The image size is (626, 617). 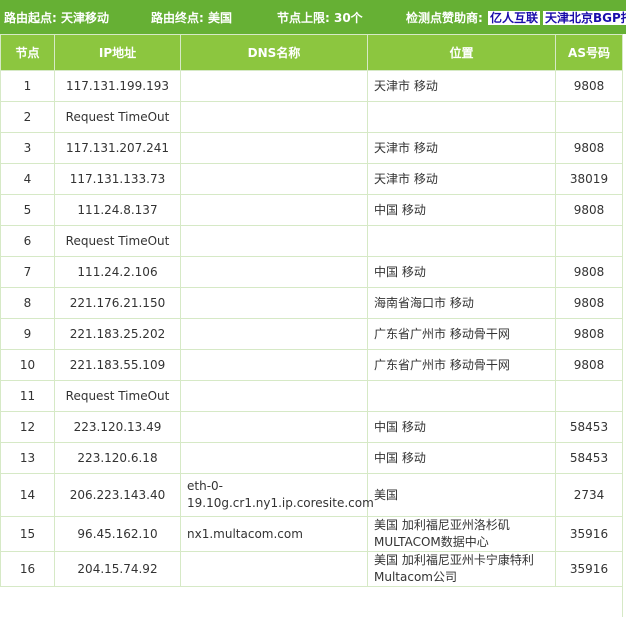 What do you see at coordinates (461, 495) in the screenshot?
I see `location-cell: 美国` at bounding box center [461, 495].